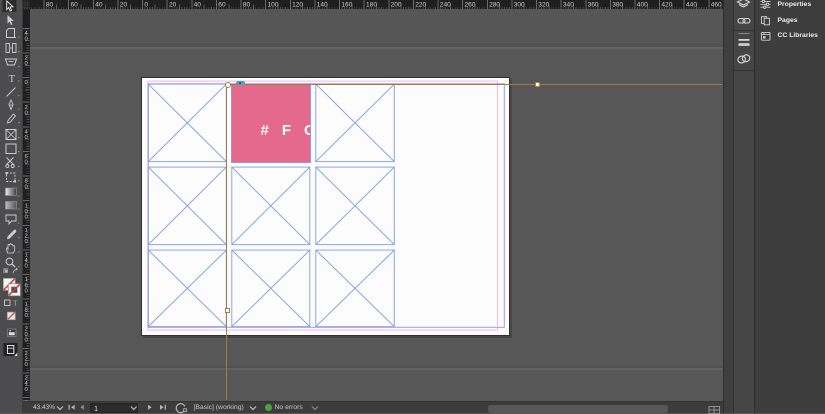 The image size is (825, 414). Describe the element at coordinates (371, 5) in the screenshot. I see `svg-text: 180` at that location.